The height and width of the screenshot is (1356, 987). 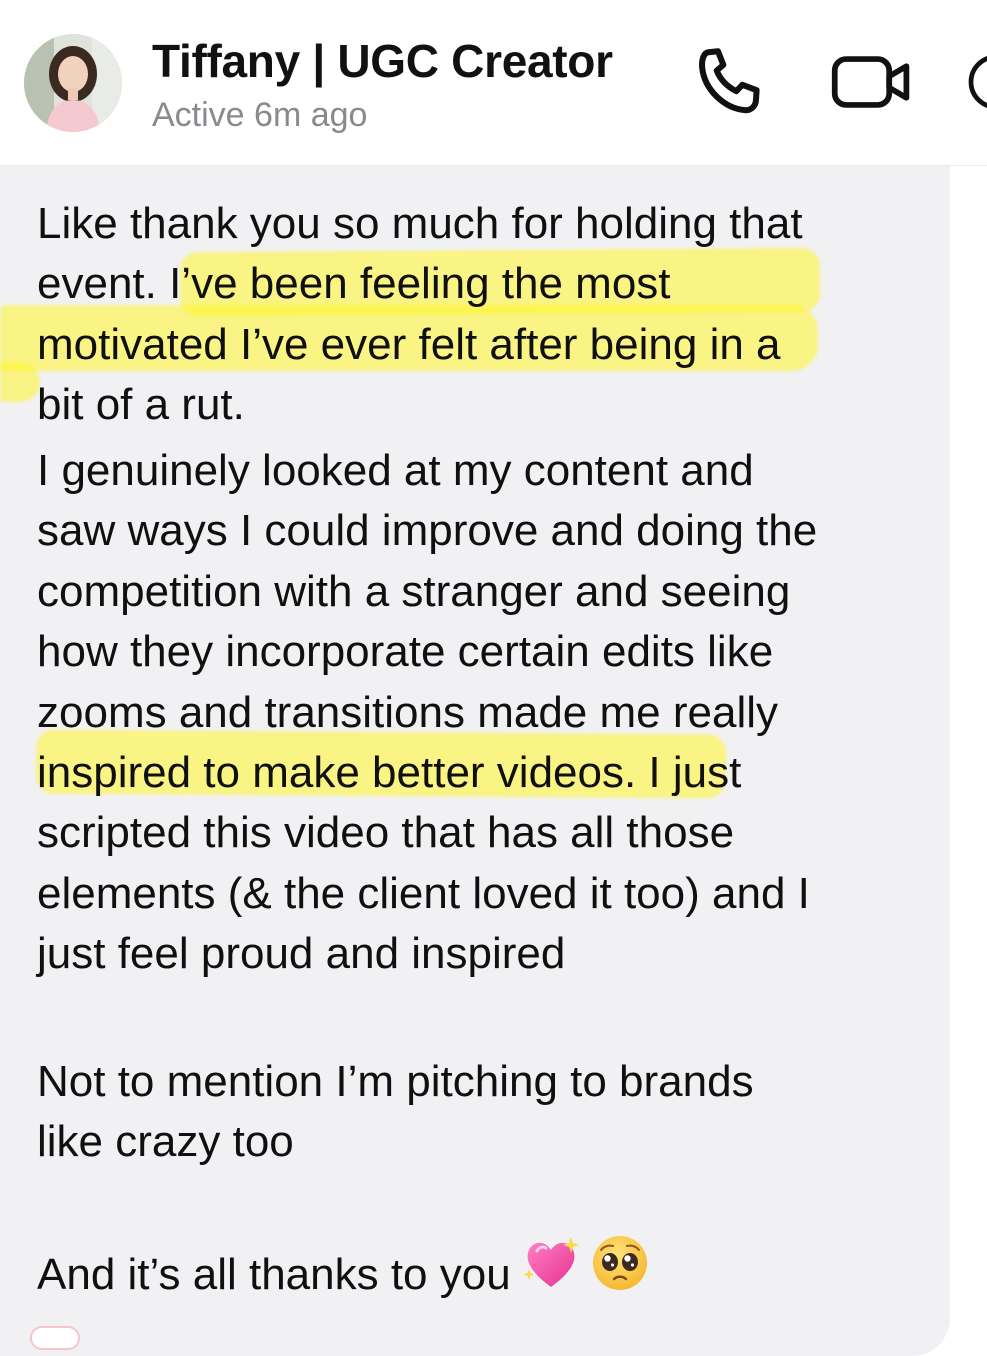 I want to click on message-line: competition with a stranger and seeing, so click(x=487, y=592).